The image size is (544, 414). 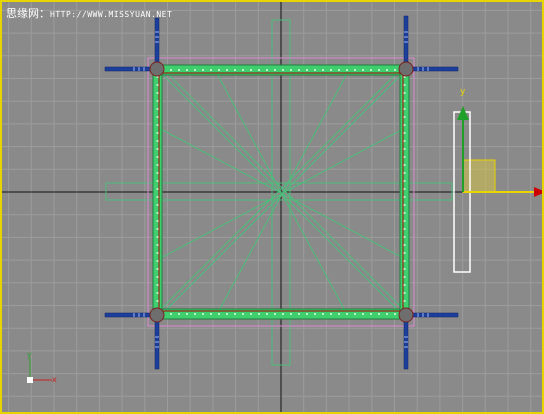 I want to click on gizmo-y-arrow, so click(x=463, y=113).